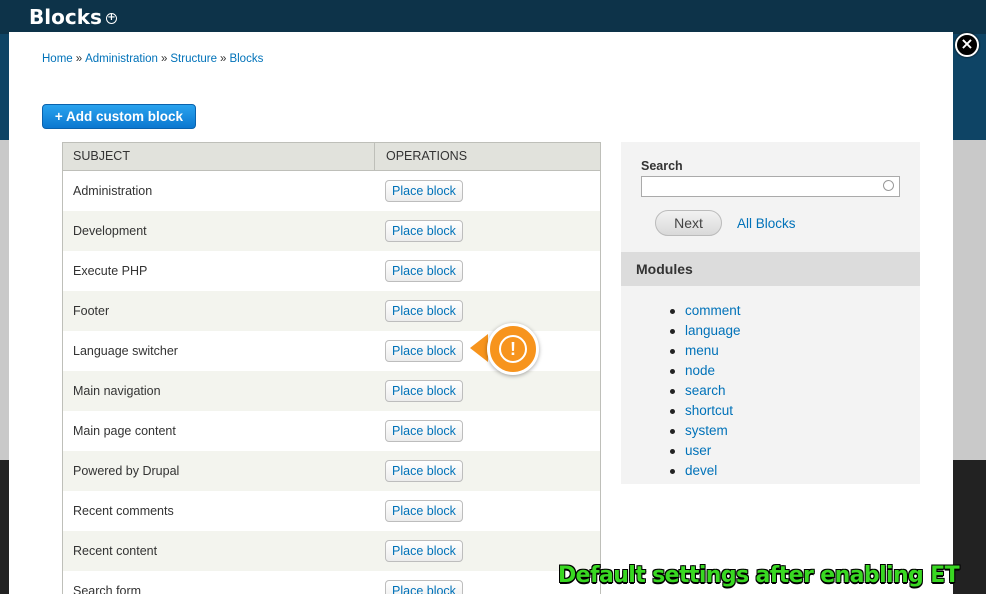  What do you see at coordinates (73, 17) in the screenshot?
I see `page-title: Blocks +` at bounding box center [73, 17].